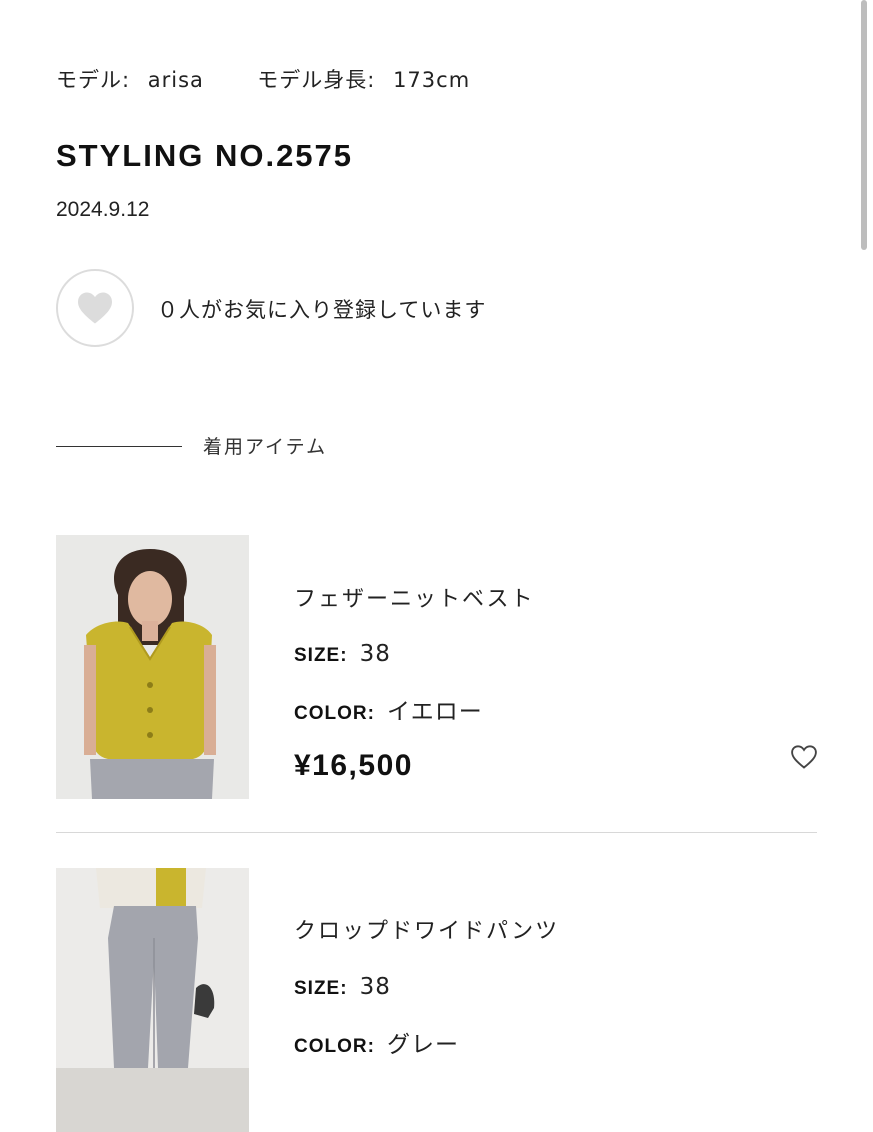  I want to click on section-title: 着用アイテム, so click(265, 447).